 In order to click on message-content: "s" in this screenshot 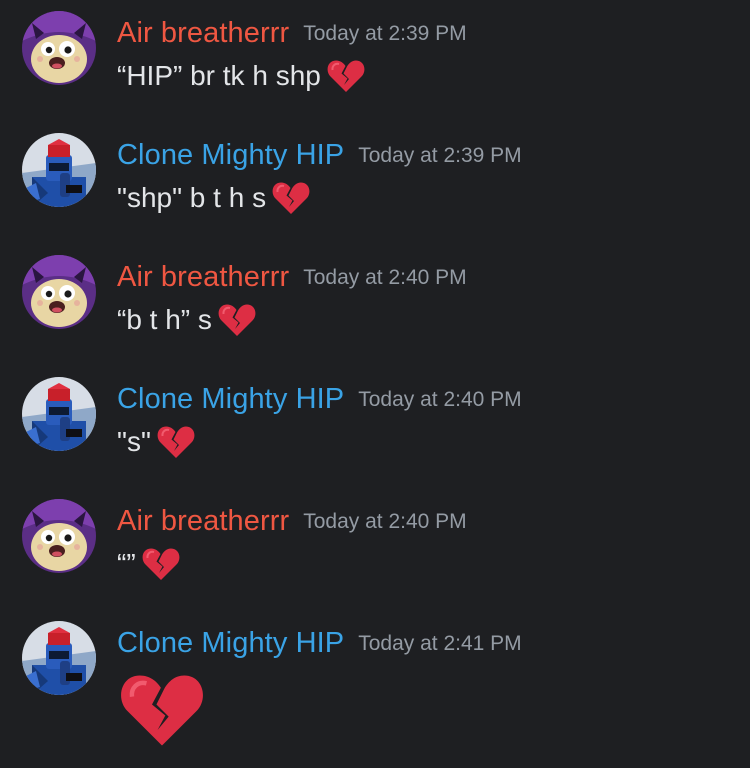, I will do `click(156, 442)`.